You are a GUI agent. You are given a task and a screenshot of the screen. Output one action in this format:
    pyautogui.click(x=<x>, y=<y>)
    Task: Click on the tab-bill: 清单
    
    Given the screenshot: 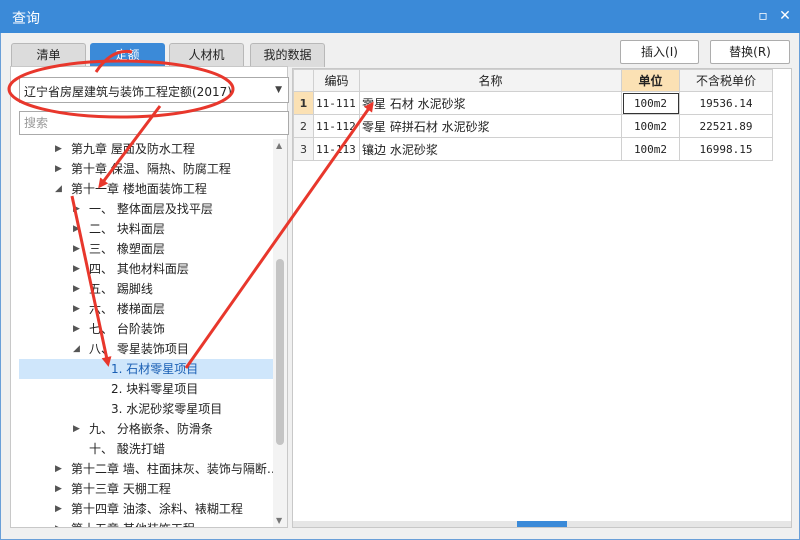 What is the action you would take?
    pyautogui.click(x=48, y=55)
    